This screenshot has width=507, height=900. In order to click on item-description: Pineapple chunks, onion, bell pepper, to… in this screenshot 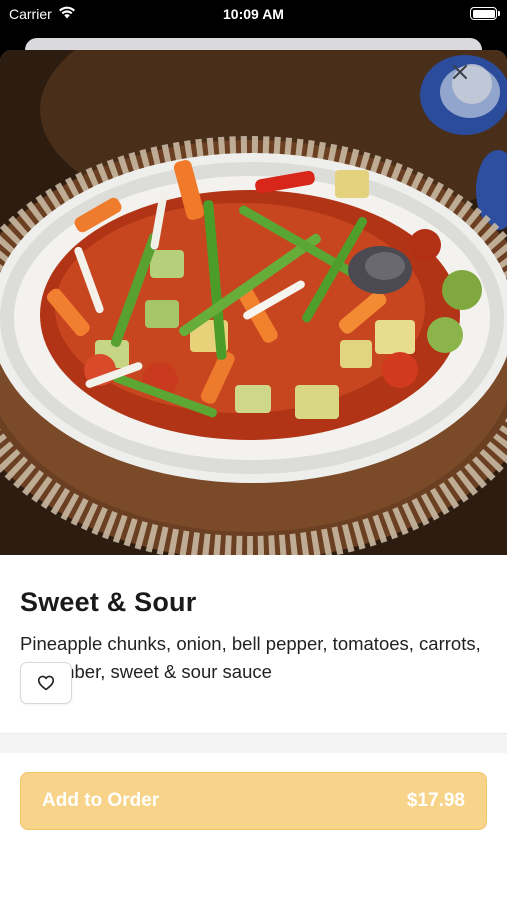, I will do `click(250, 657)`.